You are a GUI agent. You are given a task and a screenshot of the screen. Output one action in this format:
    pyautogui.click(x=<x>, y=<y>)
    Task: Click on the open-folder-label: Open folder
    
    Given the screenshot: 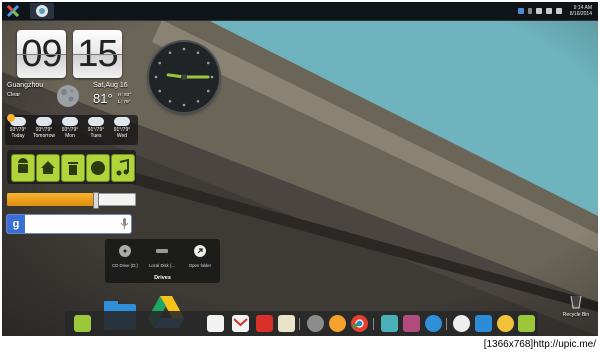 What is the action you would take?
    pyautogui.click(x=200, y=265)
    